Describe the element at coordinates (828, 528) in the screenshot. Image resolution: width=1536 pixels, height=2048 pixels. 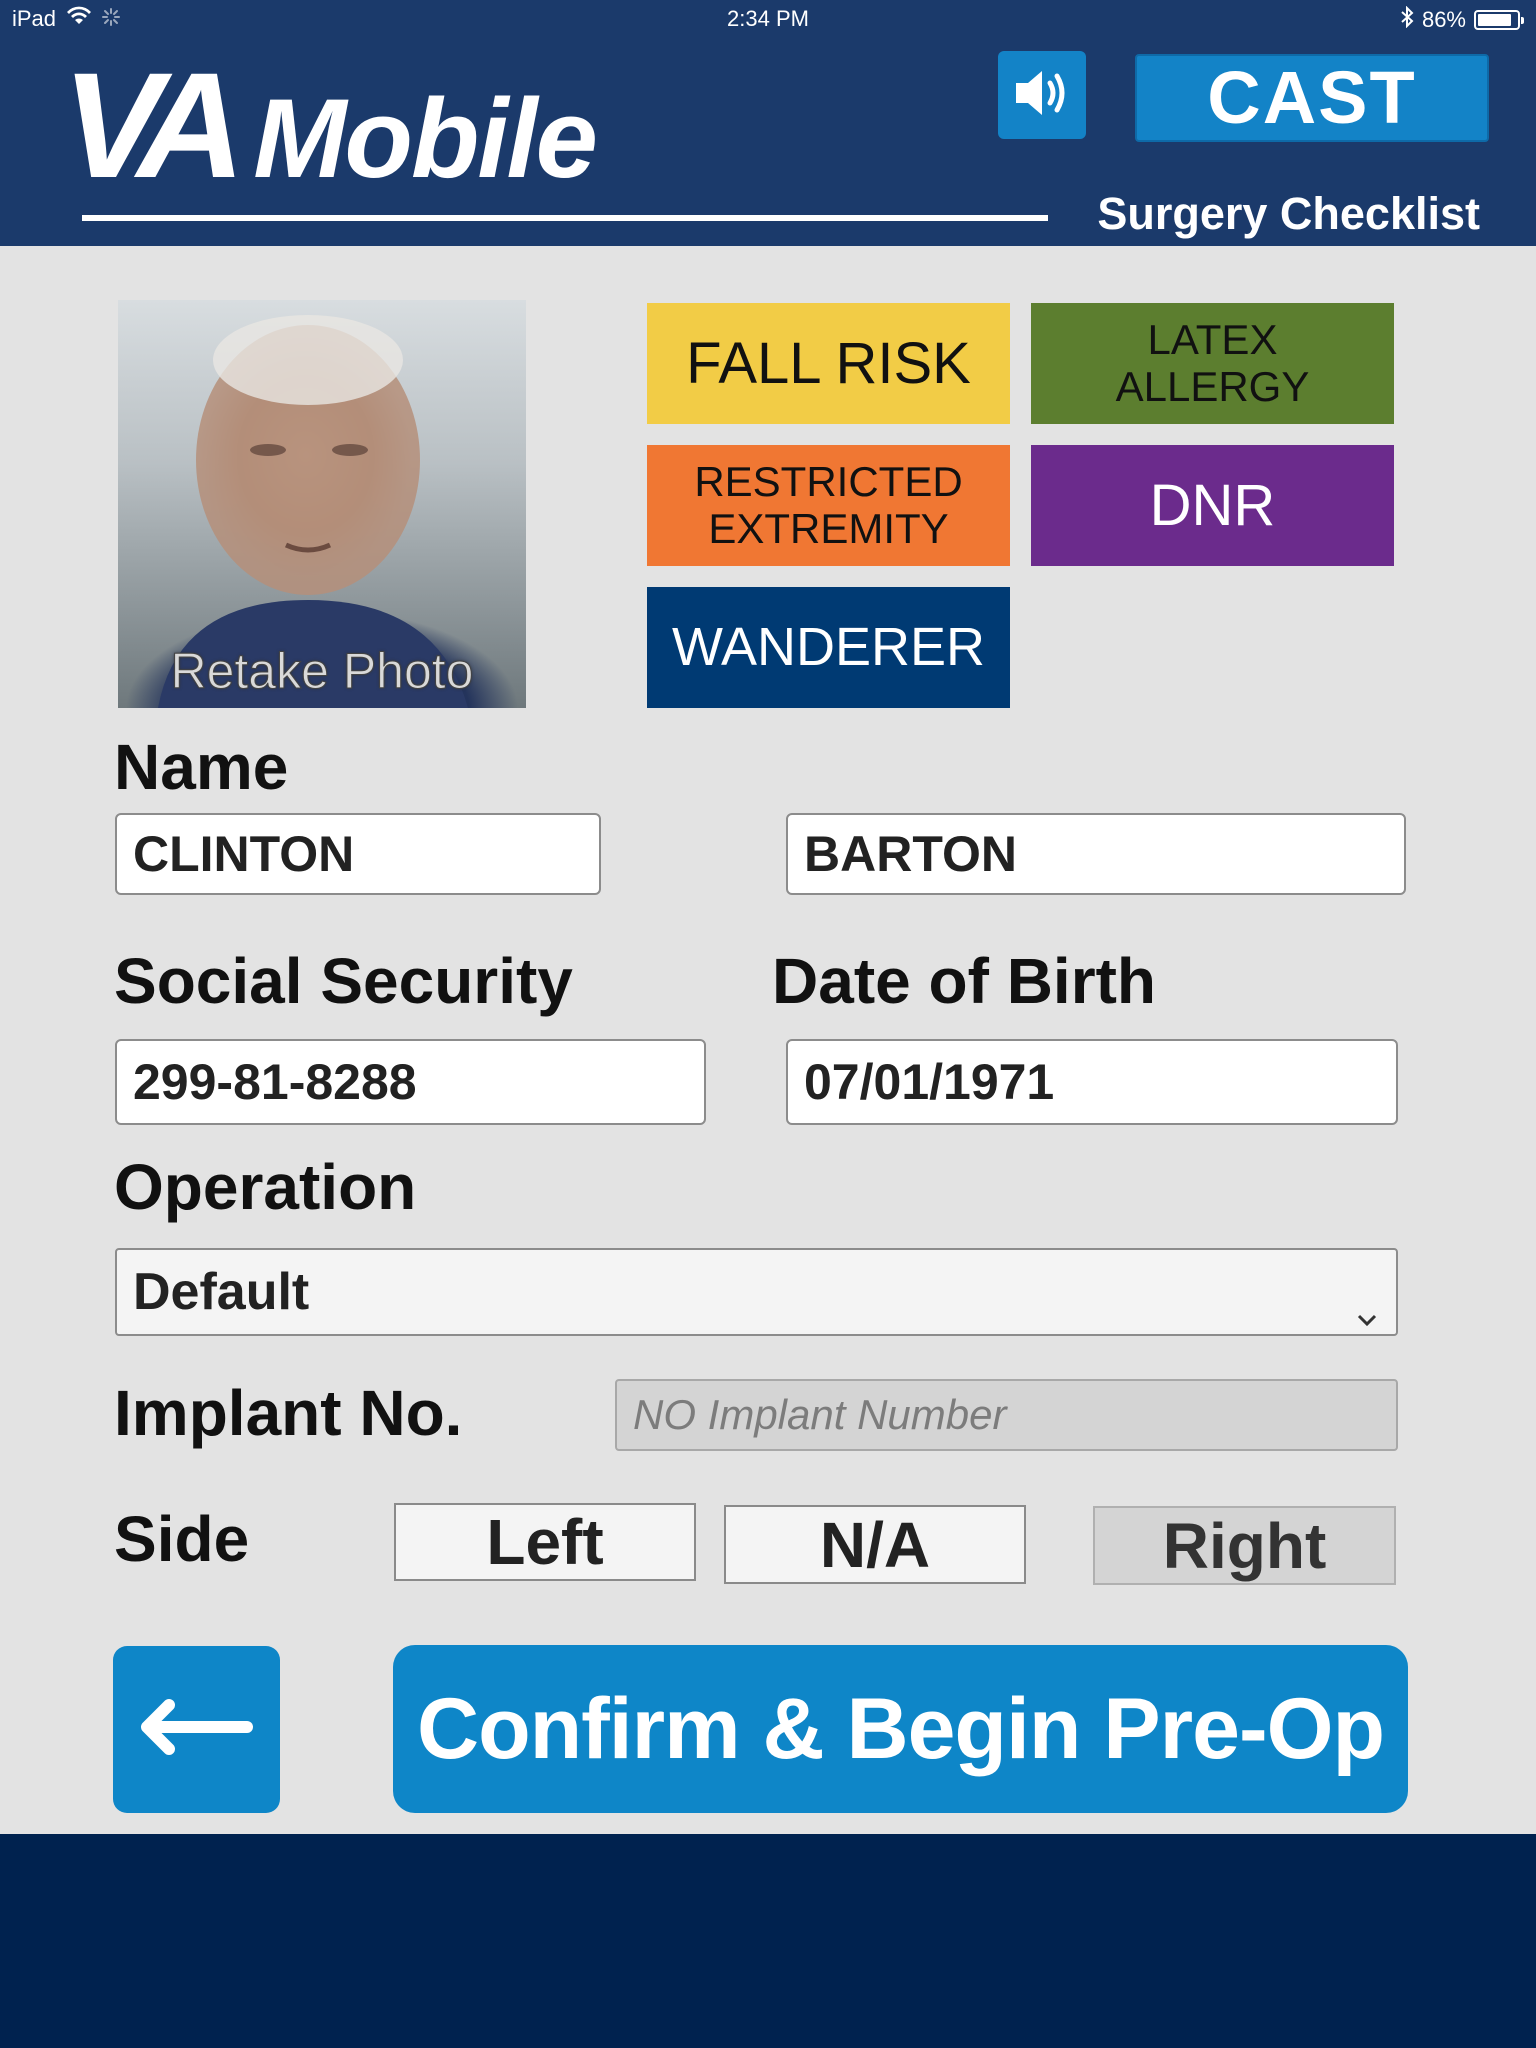
I see `restricted-extremity-line2: EXTREMITY` at that location.